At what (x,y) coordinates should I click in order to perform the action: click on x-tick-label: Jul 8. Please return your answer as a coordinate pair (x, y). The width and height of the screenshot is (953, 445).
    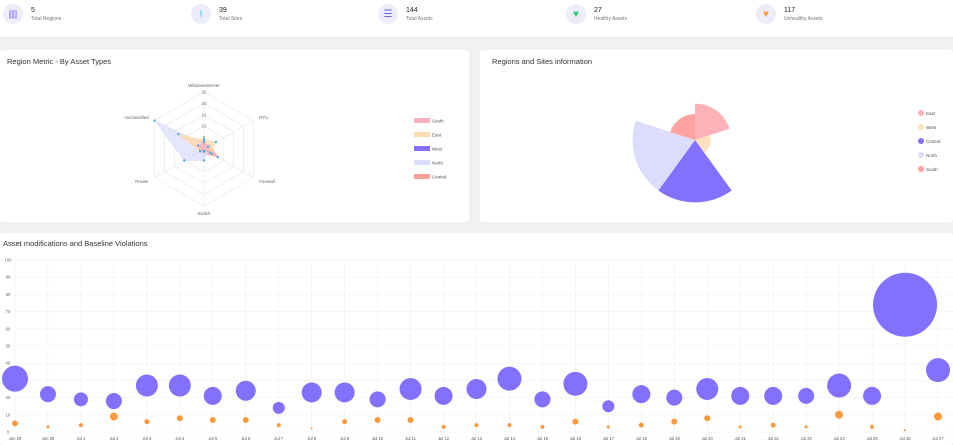
    Looking at the image, I should click on (312, 438).